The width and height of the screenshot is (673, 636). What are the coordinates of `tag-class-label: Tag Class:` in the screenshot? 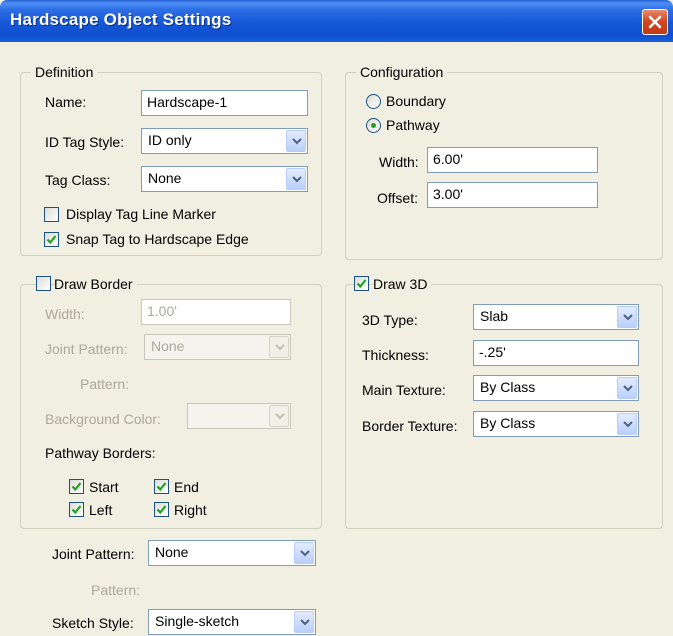 It's located at (78, 180).